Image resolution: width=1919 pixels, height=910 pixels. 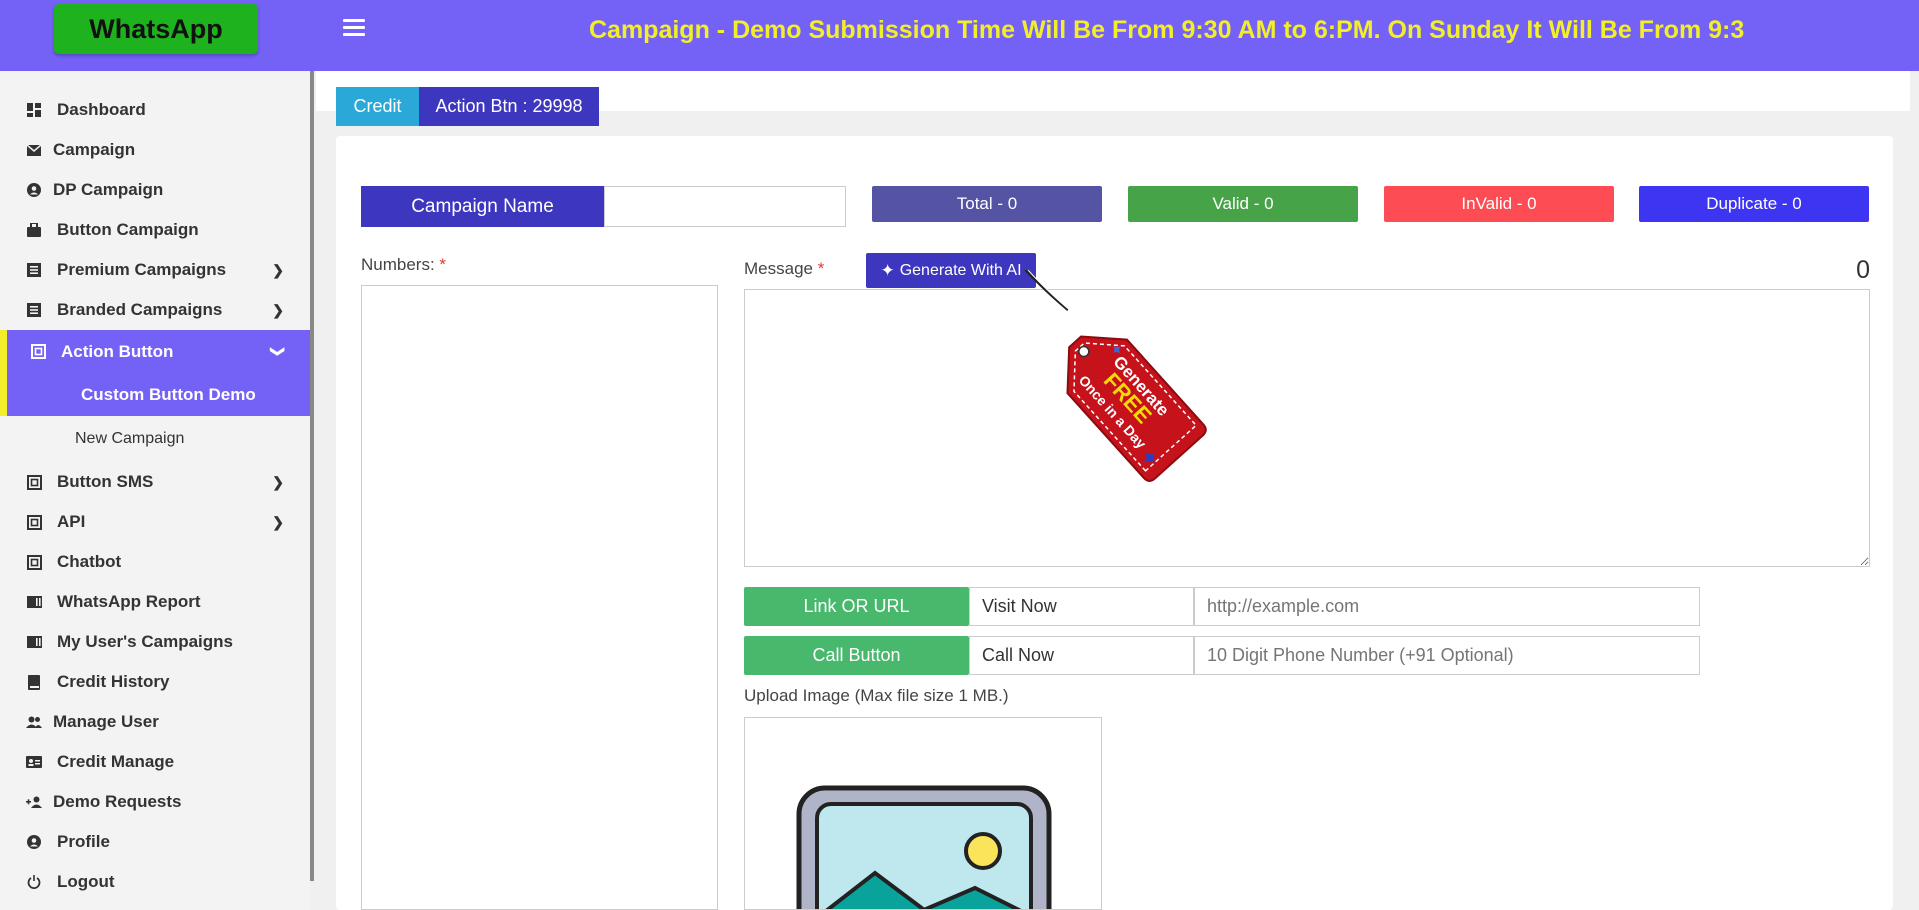 I want to click on sidebar-item-logout: Logout, so click(x=155, y=882).